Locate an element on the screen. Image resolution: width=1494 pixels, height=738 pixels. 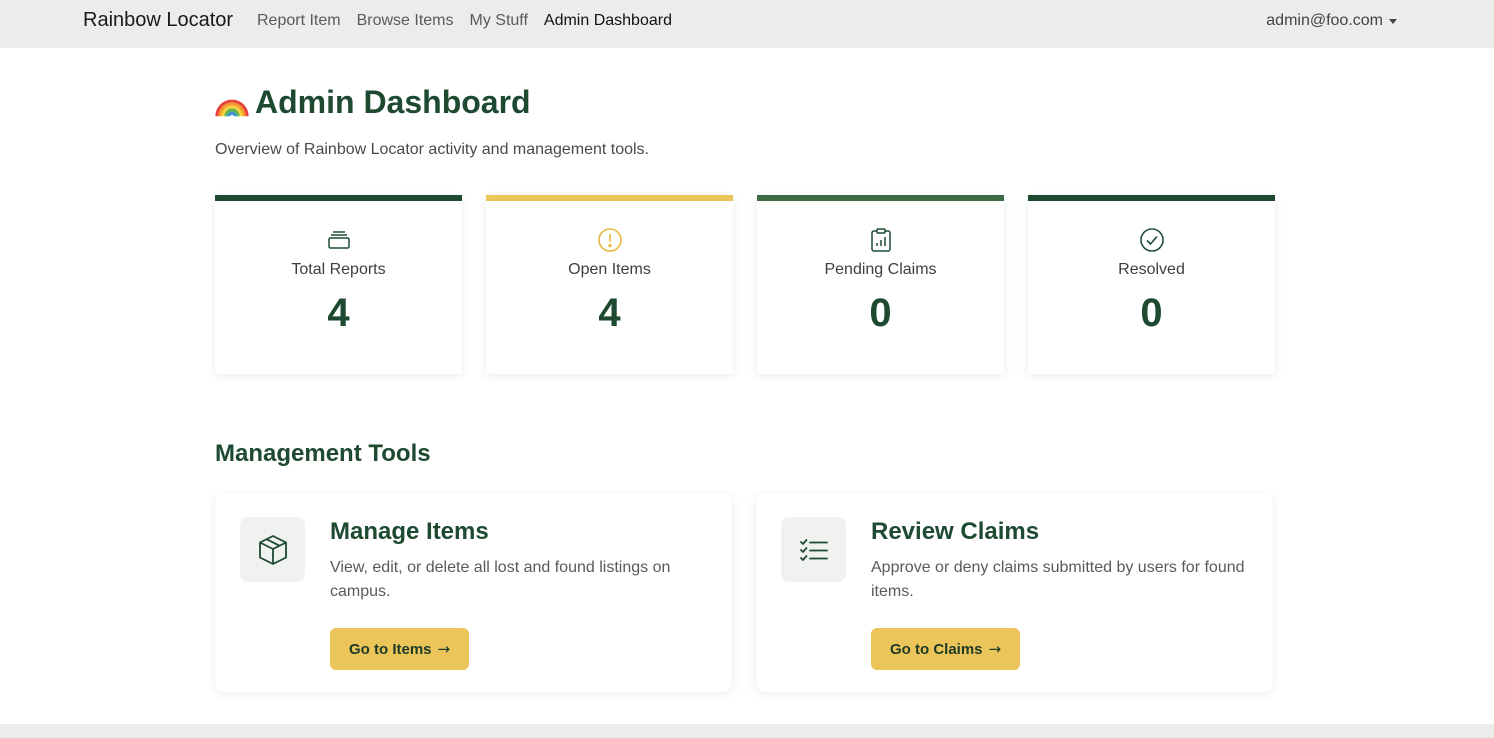
tool-title: Manage Items is located at coordinates (409, 531).